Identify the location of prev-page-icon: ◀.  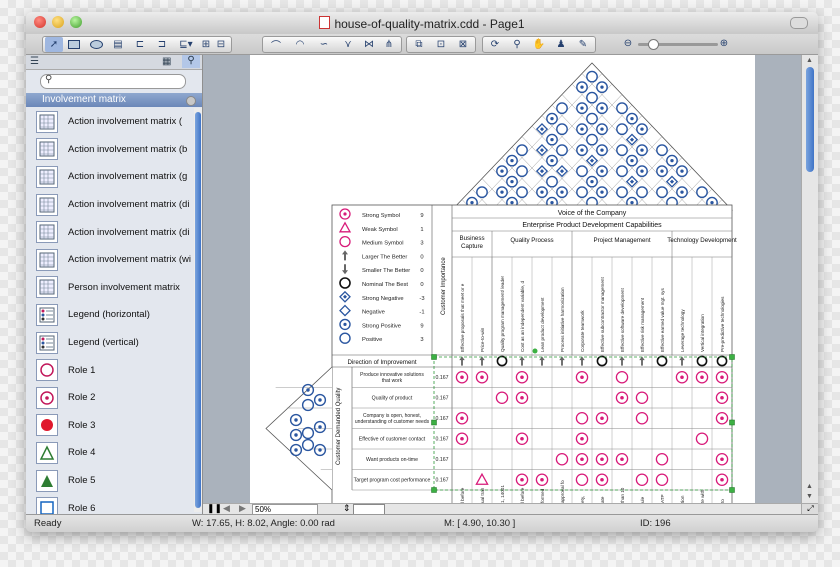
(226, 508).